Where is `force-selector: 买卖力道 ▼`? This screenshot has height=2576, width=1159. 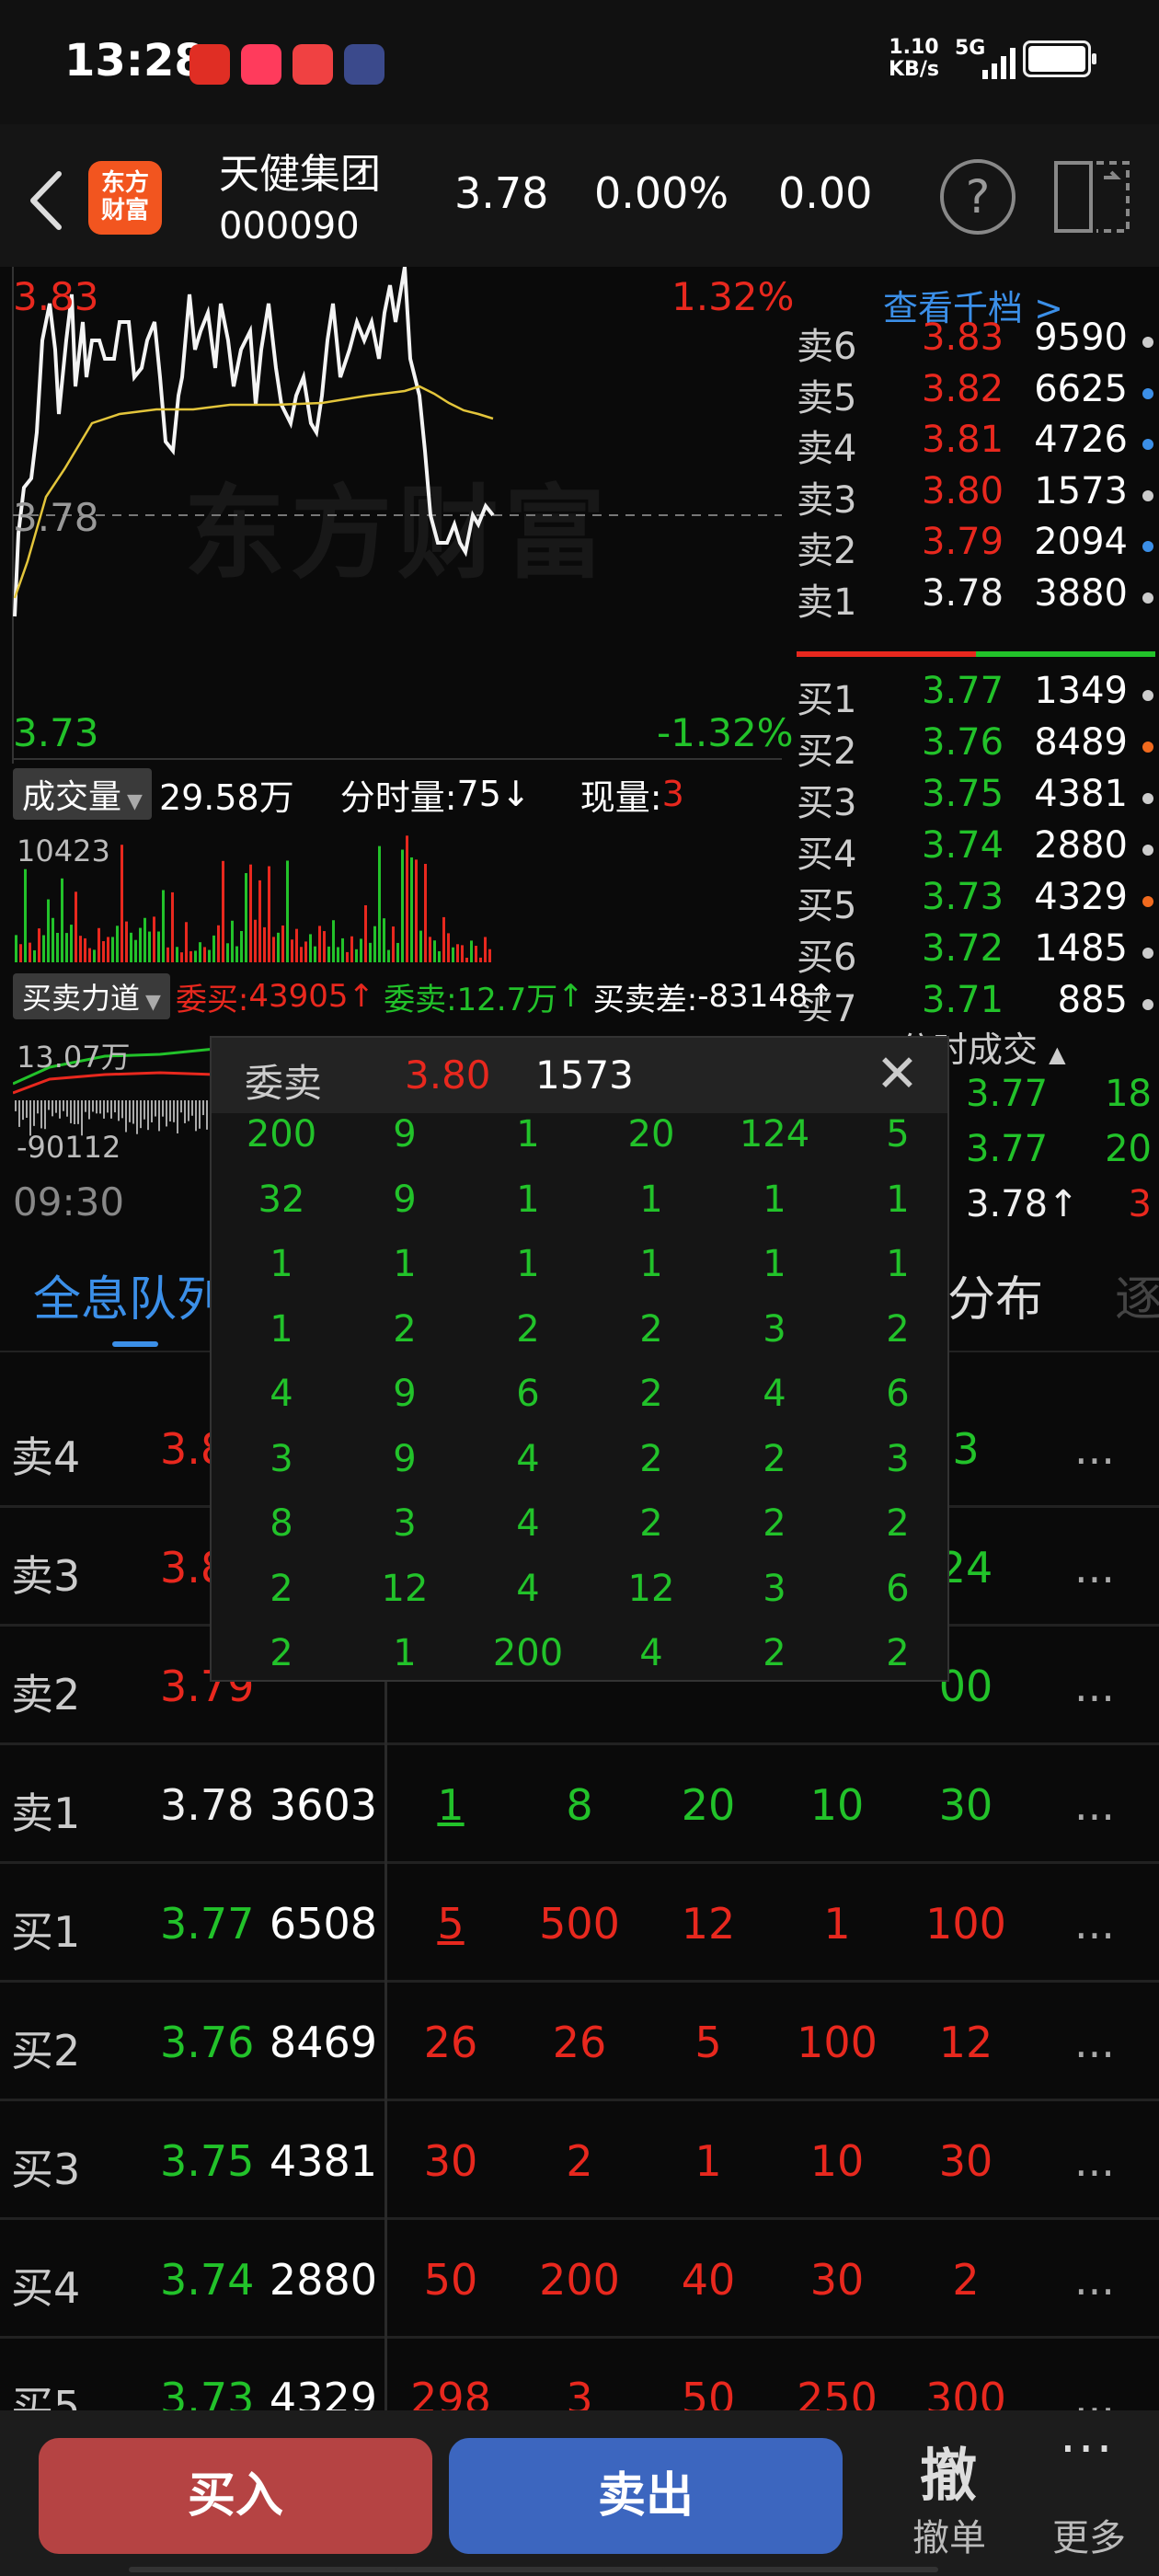
force-selector: 买卖力道 ▼ is located at coordinates (91, 996).